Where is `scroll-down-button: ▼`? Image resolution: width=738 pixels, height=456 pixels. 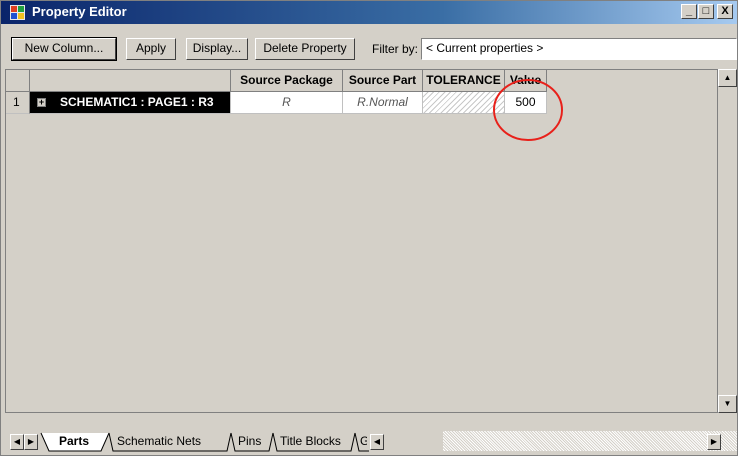
scroll-down-button: ▼ is located at coordinates (727, 404).